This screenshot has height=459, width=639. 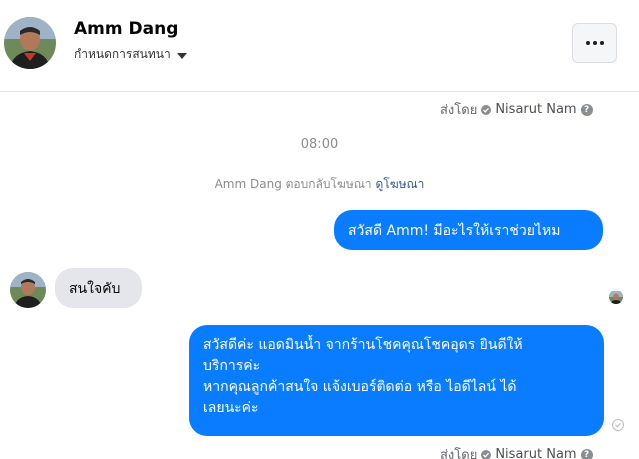 I want to click on conversation-settings-label: กำหนดการสนทนา, so click(x=122, y=54).